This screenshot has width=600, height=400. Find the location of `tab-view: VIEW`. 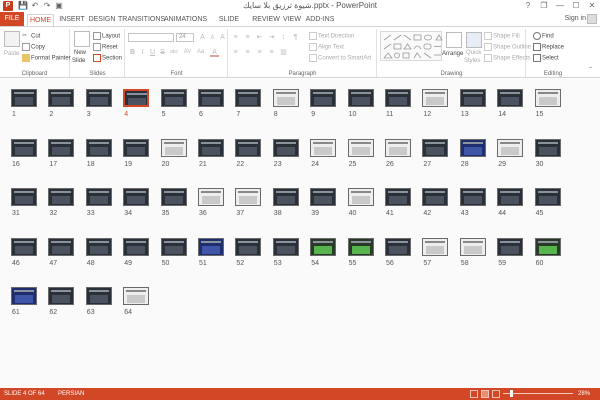

tab-view: VIEW is located at coordinates (292, 20).